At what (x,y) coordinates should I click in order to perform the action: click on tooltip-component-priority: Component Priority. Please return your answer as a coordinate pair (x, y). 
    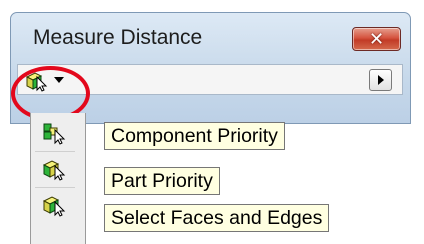
    Looking at the image, I should click on (194, 136).